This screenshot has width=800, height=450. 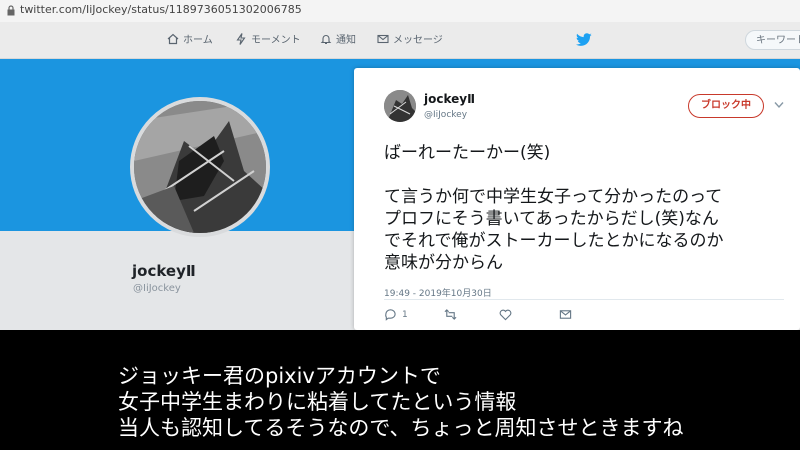 What do you see at coordinates (173, 38) in the screenshot?
I see `home-icon` at bounding box center [173, 38].